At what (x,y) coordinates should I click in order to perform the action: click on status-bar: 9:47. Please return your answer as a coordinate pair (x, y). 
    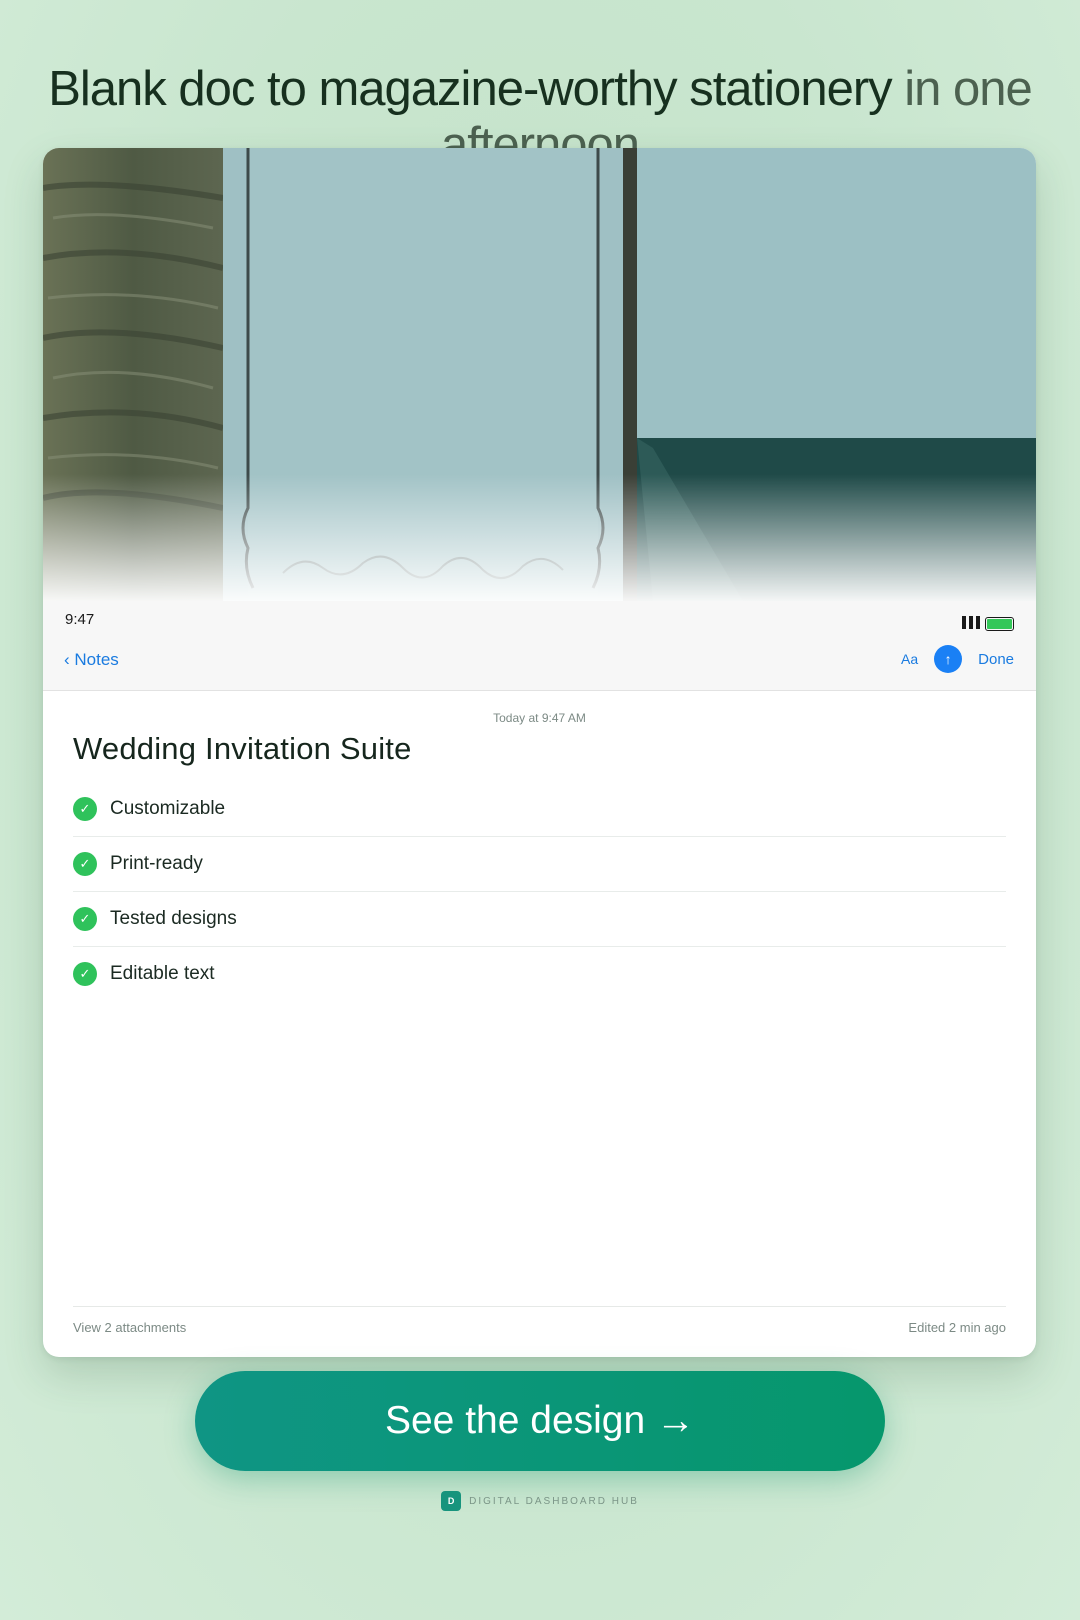
    Looking at the image, I should click on (539, 619).